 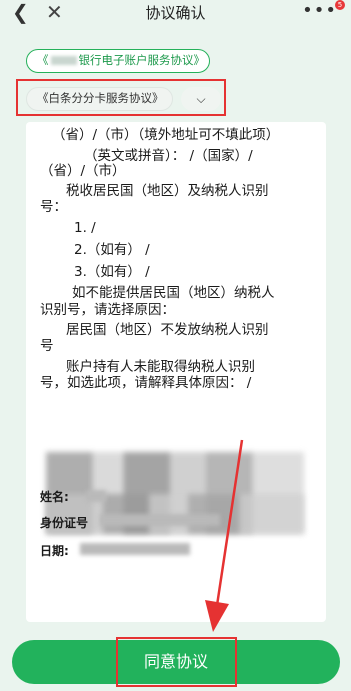 I want to click on doc-line: 1. /, so click(x=85, y=228).